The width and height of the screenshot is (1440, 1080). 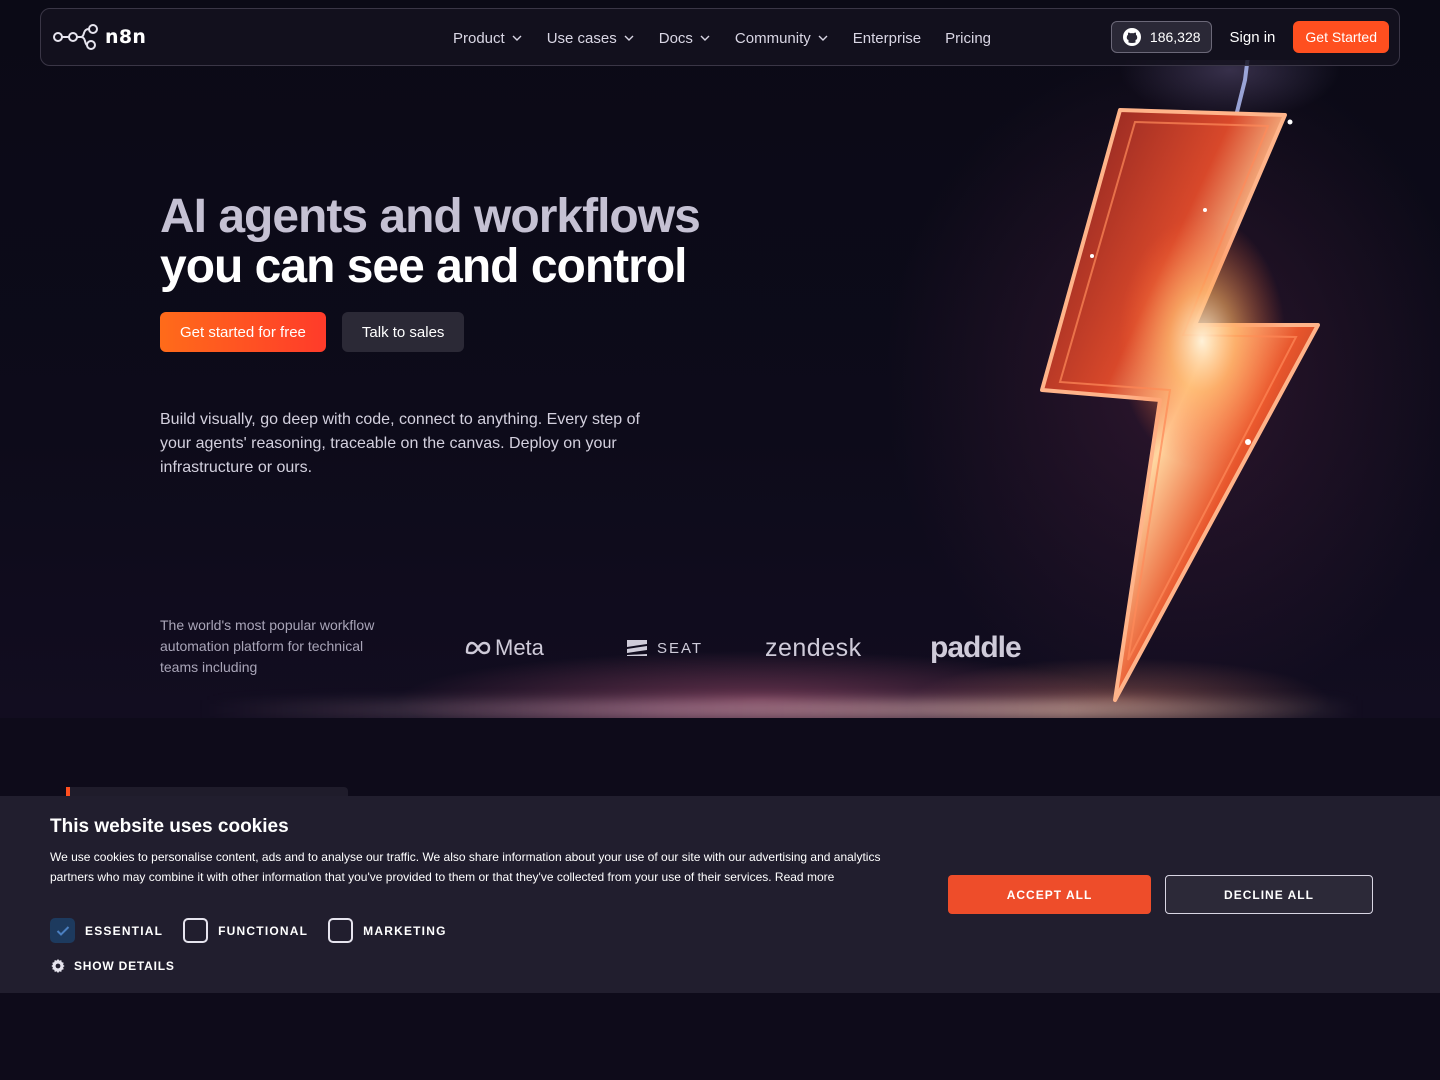 I want to click on nav-item-product: Product, so click(x=488, y=38).